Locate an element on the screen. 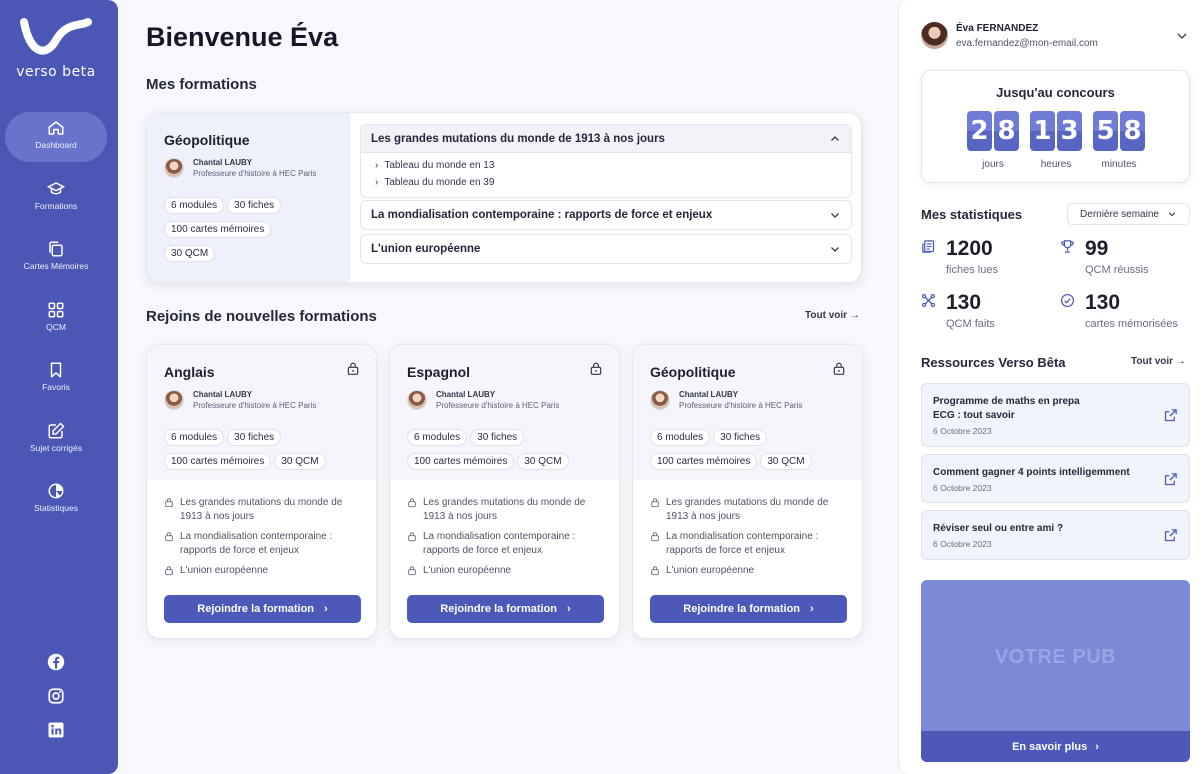  nav-label: Dashboard is located at coordinates (56, 145).